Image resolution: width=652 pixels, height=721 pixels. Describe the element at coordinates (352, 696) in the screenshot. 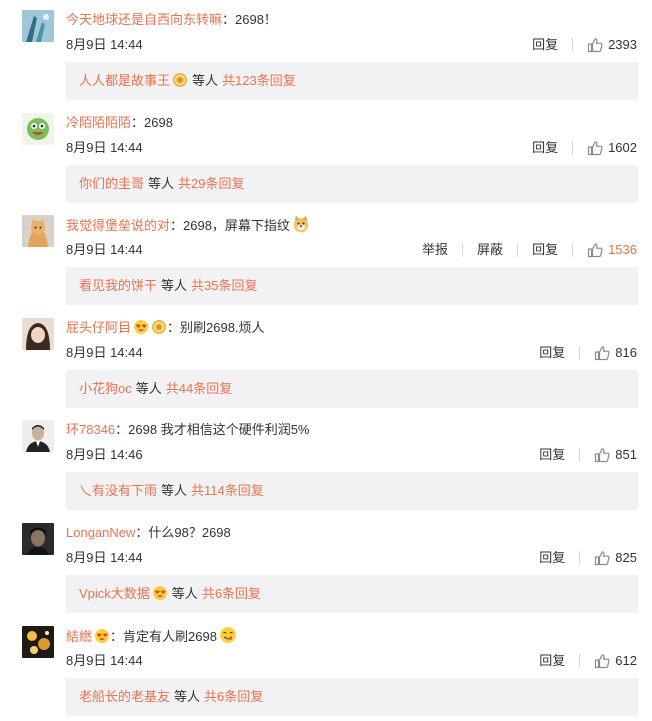

I see `reply-summary: 老船长的老基友 等人 共6条回复` at that location.